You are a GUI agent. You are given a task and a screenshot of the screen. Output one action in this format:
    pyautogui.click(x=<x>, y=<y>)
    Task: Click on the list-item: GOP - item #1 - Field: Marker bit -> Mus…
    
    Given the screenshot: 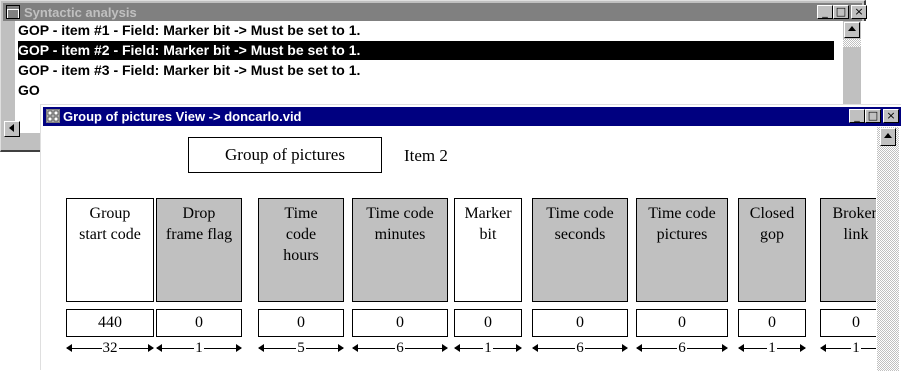 What is the action you would take?
    pyautogui.click(x=426, y=30)
    